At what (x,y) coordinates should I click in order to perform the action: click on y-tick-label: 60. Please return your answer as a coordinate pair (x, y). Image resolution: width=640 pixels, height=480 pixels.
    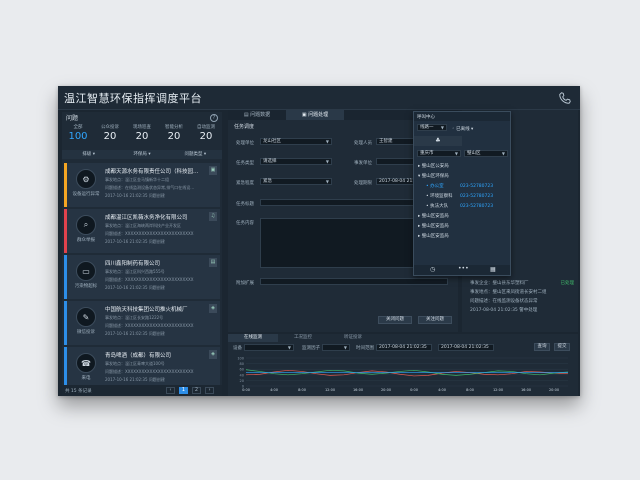
    Looking at the image, I should click on (242, 370).